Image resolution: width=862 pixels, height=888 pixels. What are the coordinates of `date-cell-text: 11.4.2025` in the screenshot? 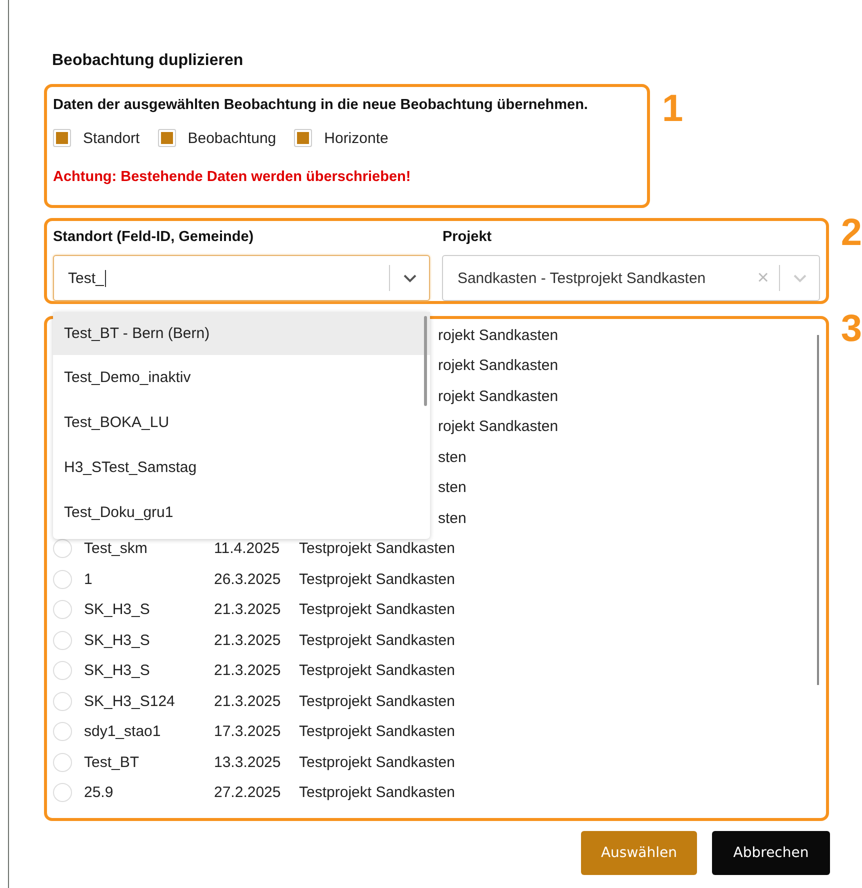 It's located at (247, 549).